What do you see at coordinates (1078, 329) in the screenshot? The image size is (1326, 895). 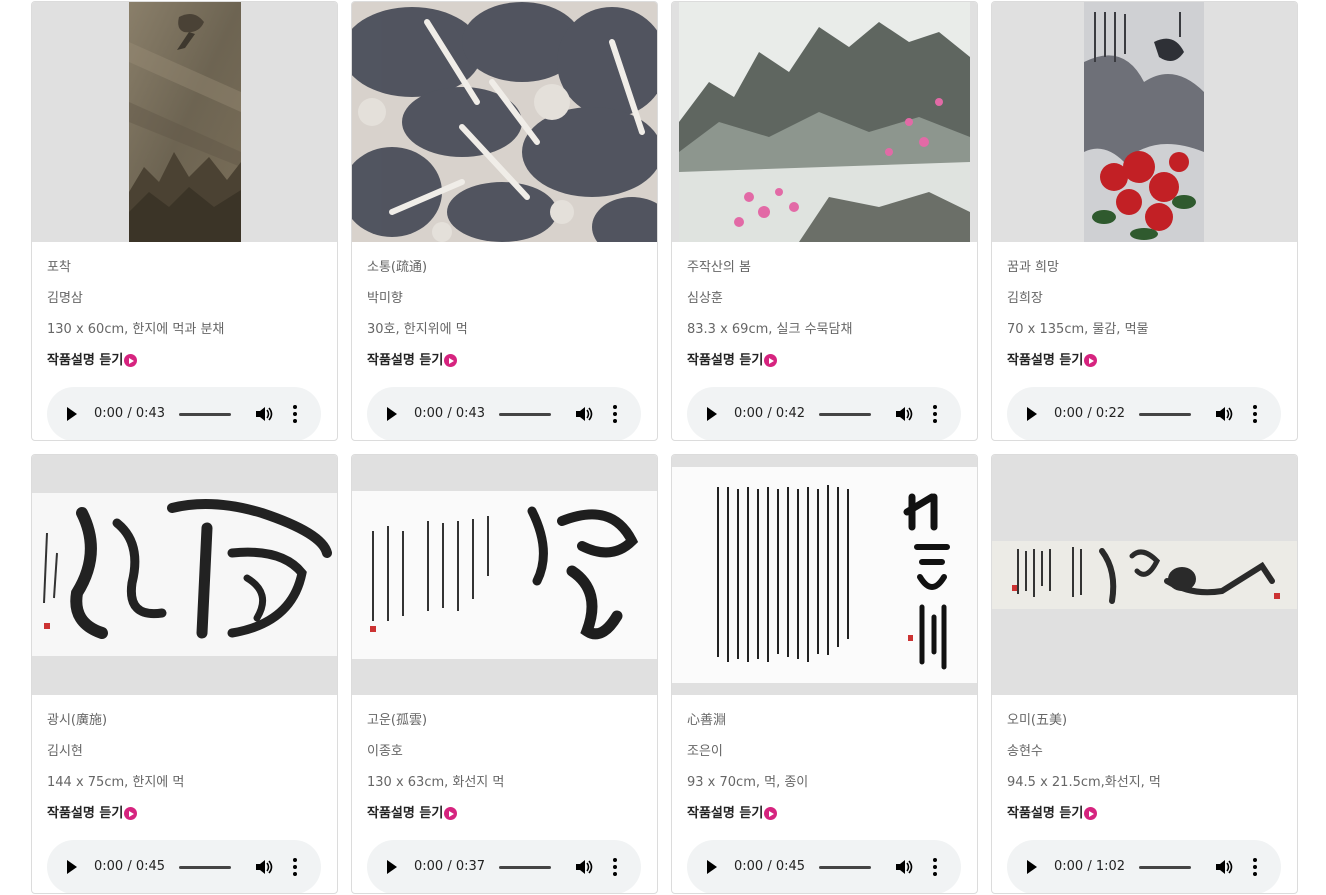 I see `artwork-spec: 70 x 135cm, 물감, 먹물` at bounding box center [1078, 329].